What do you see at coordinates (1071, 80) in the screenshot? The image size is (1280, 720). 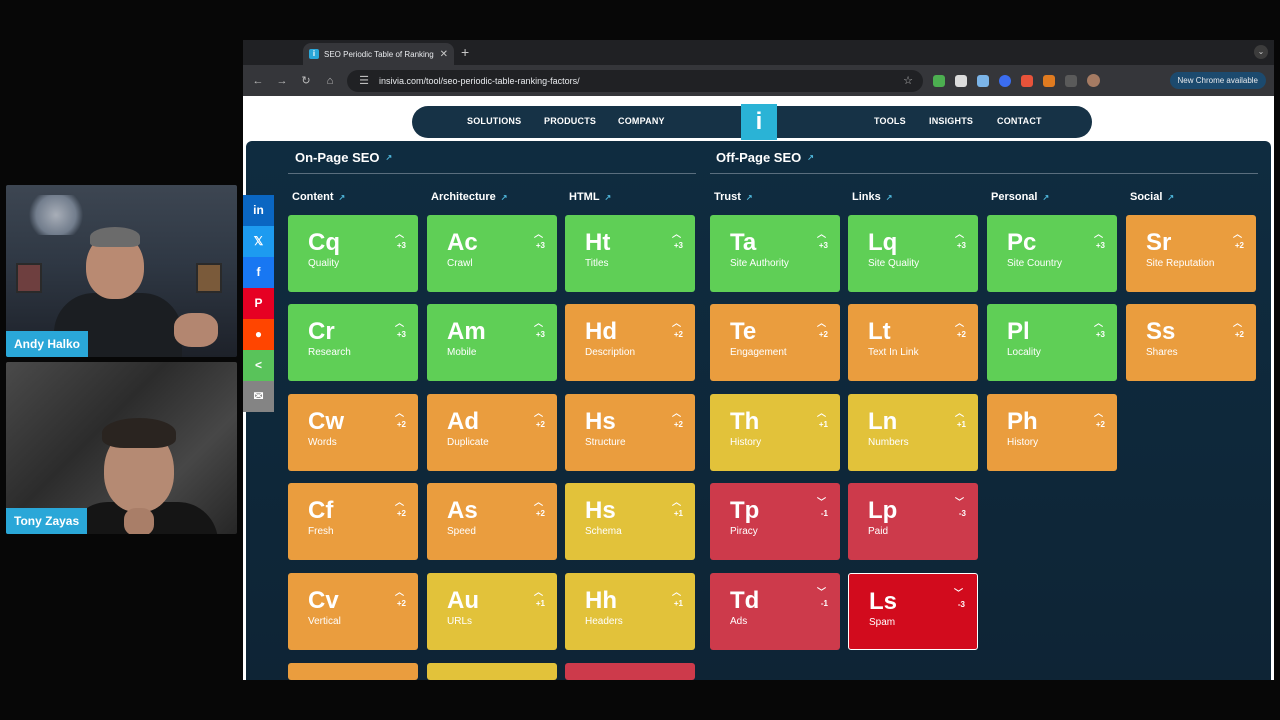 I see `extensions-puzzle-icon` at bounding box center [1071, 80].